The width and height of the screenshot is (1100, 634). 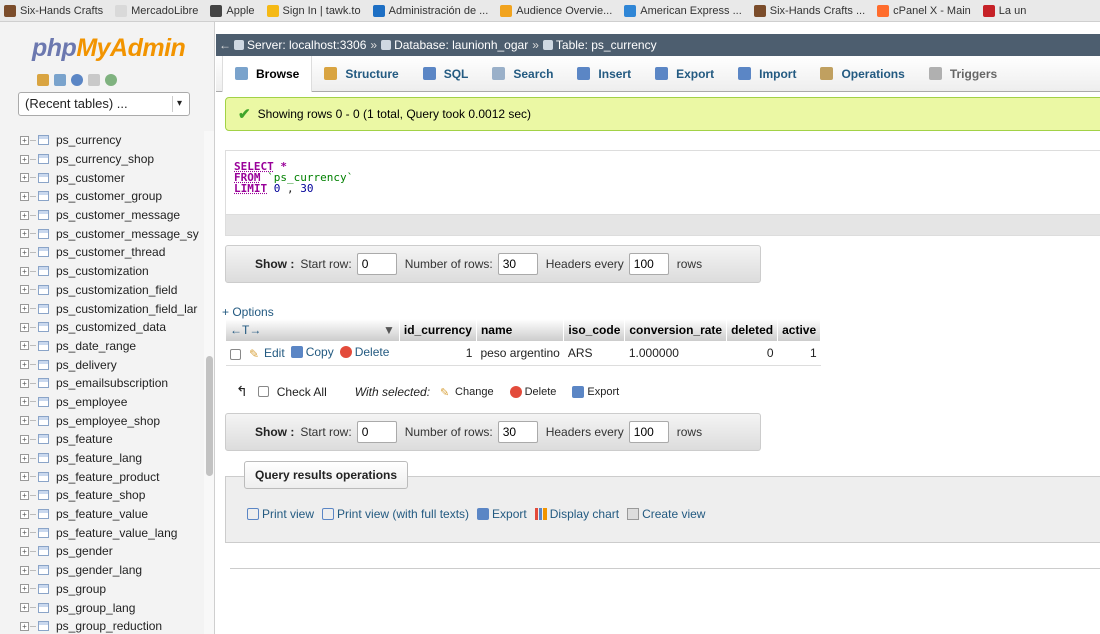 What do you see at coordinates (77, 80) in the screenshot?
I see `help-icon` at bounding box center [77, 80].